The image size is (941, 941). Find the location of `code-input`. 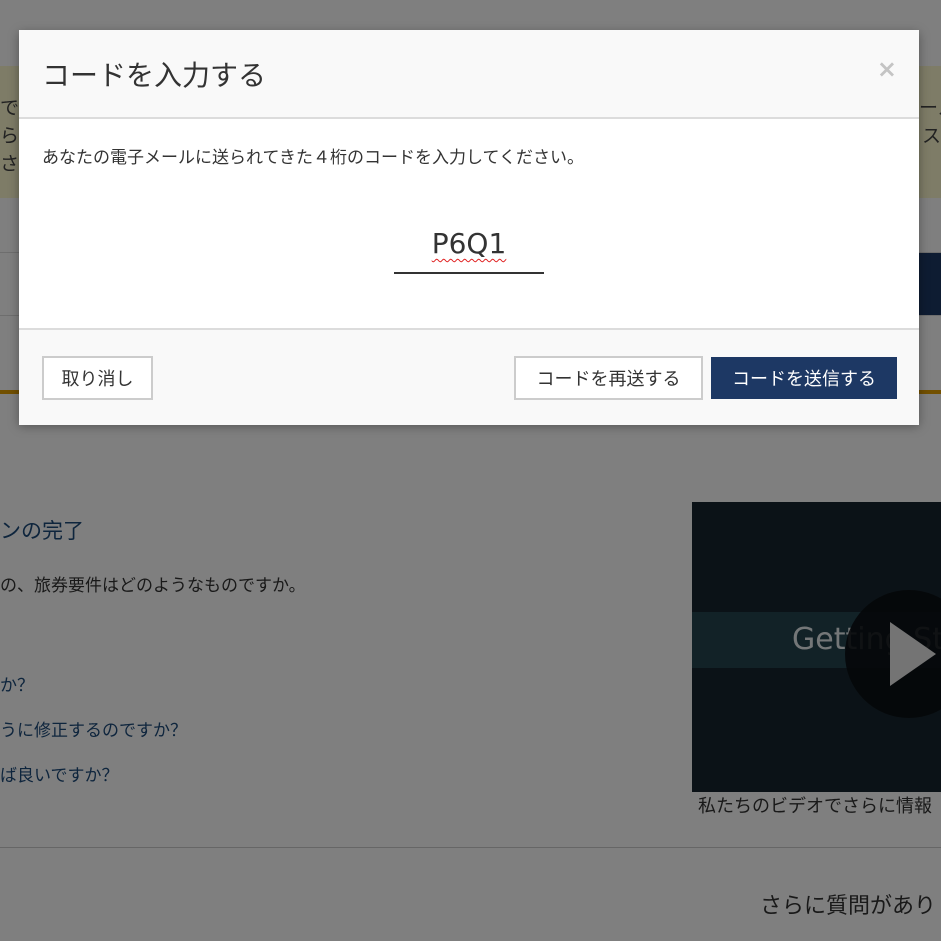

code-input is located at coordinates (469, 248).